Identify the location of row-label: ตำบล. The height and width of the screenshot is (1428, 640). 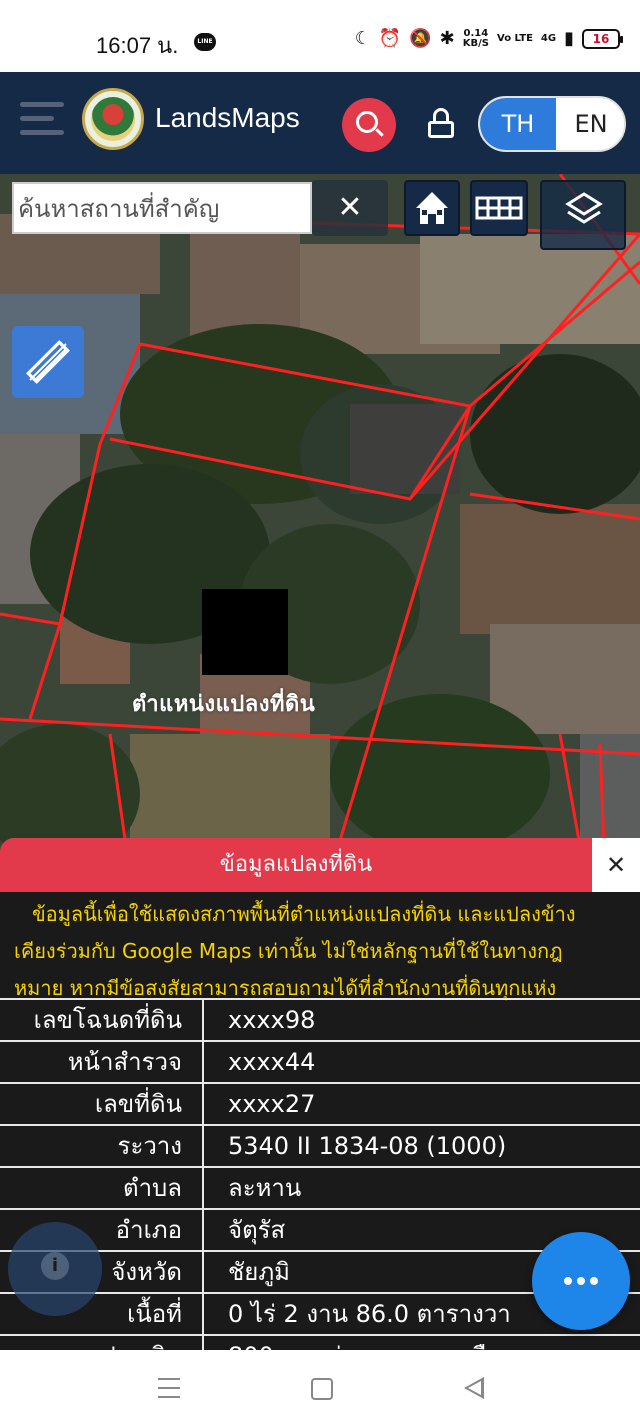
(102, 1188).